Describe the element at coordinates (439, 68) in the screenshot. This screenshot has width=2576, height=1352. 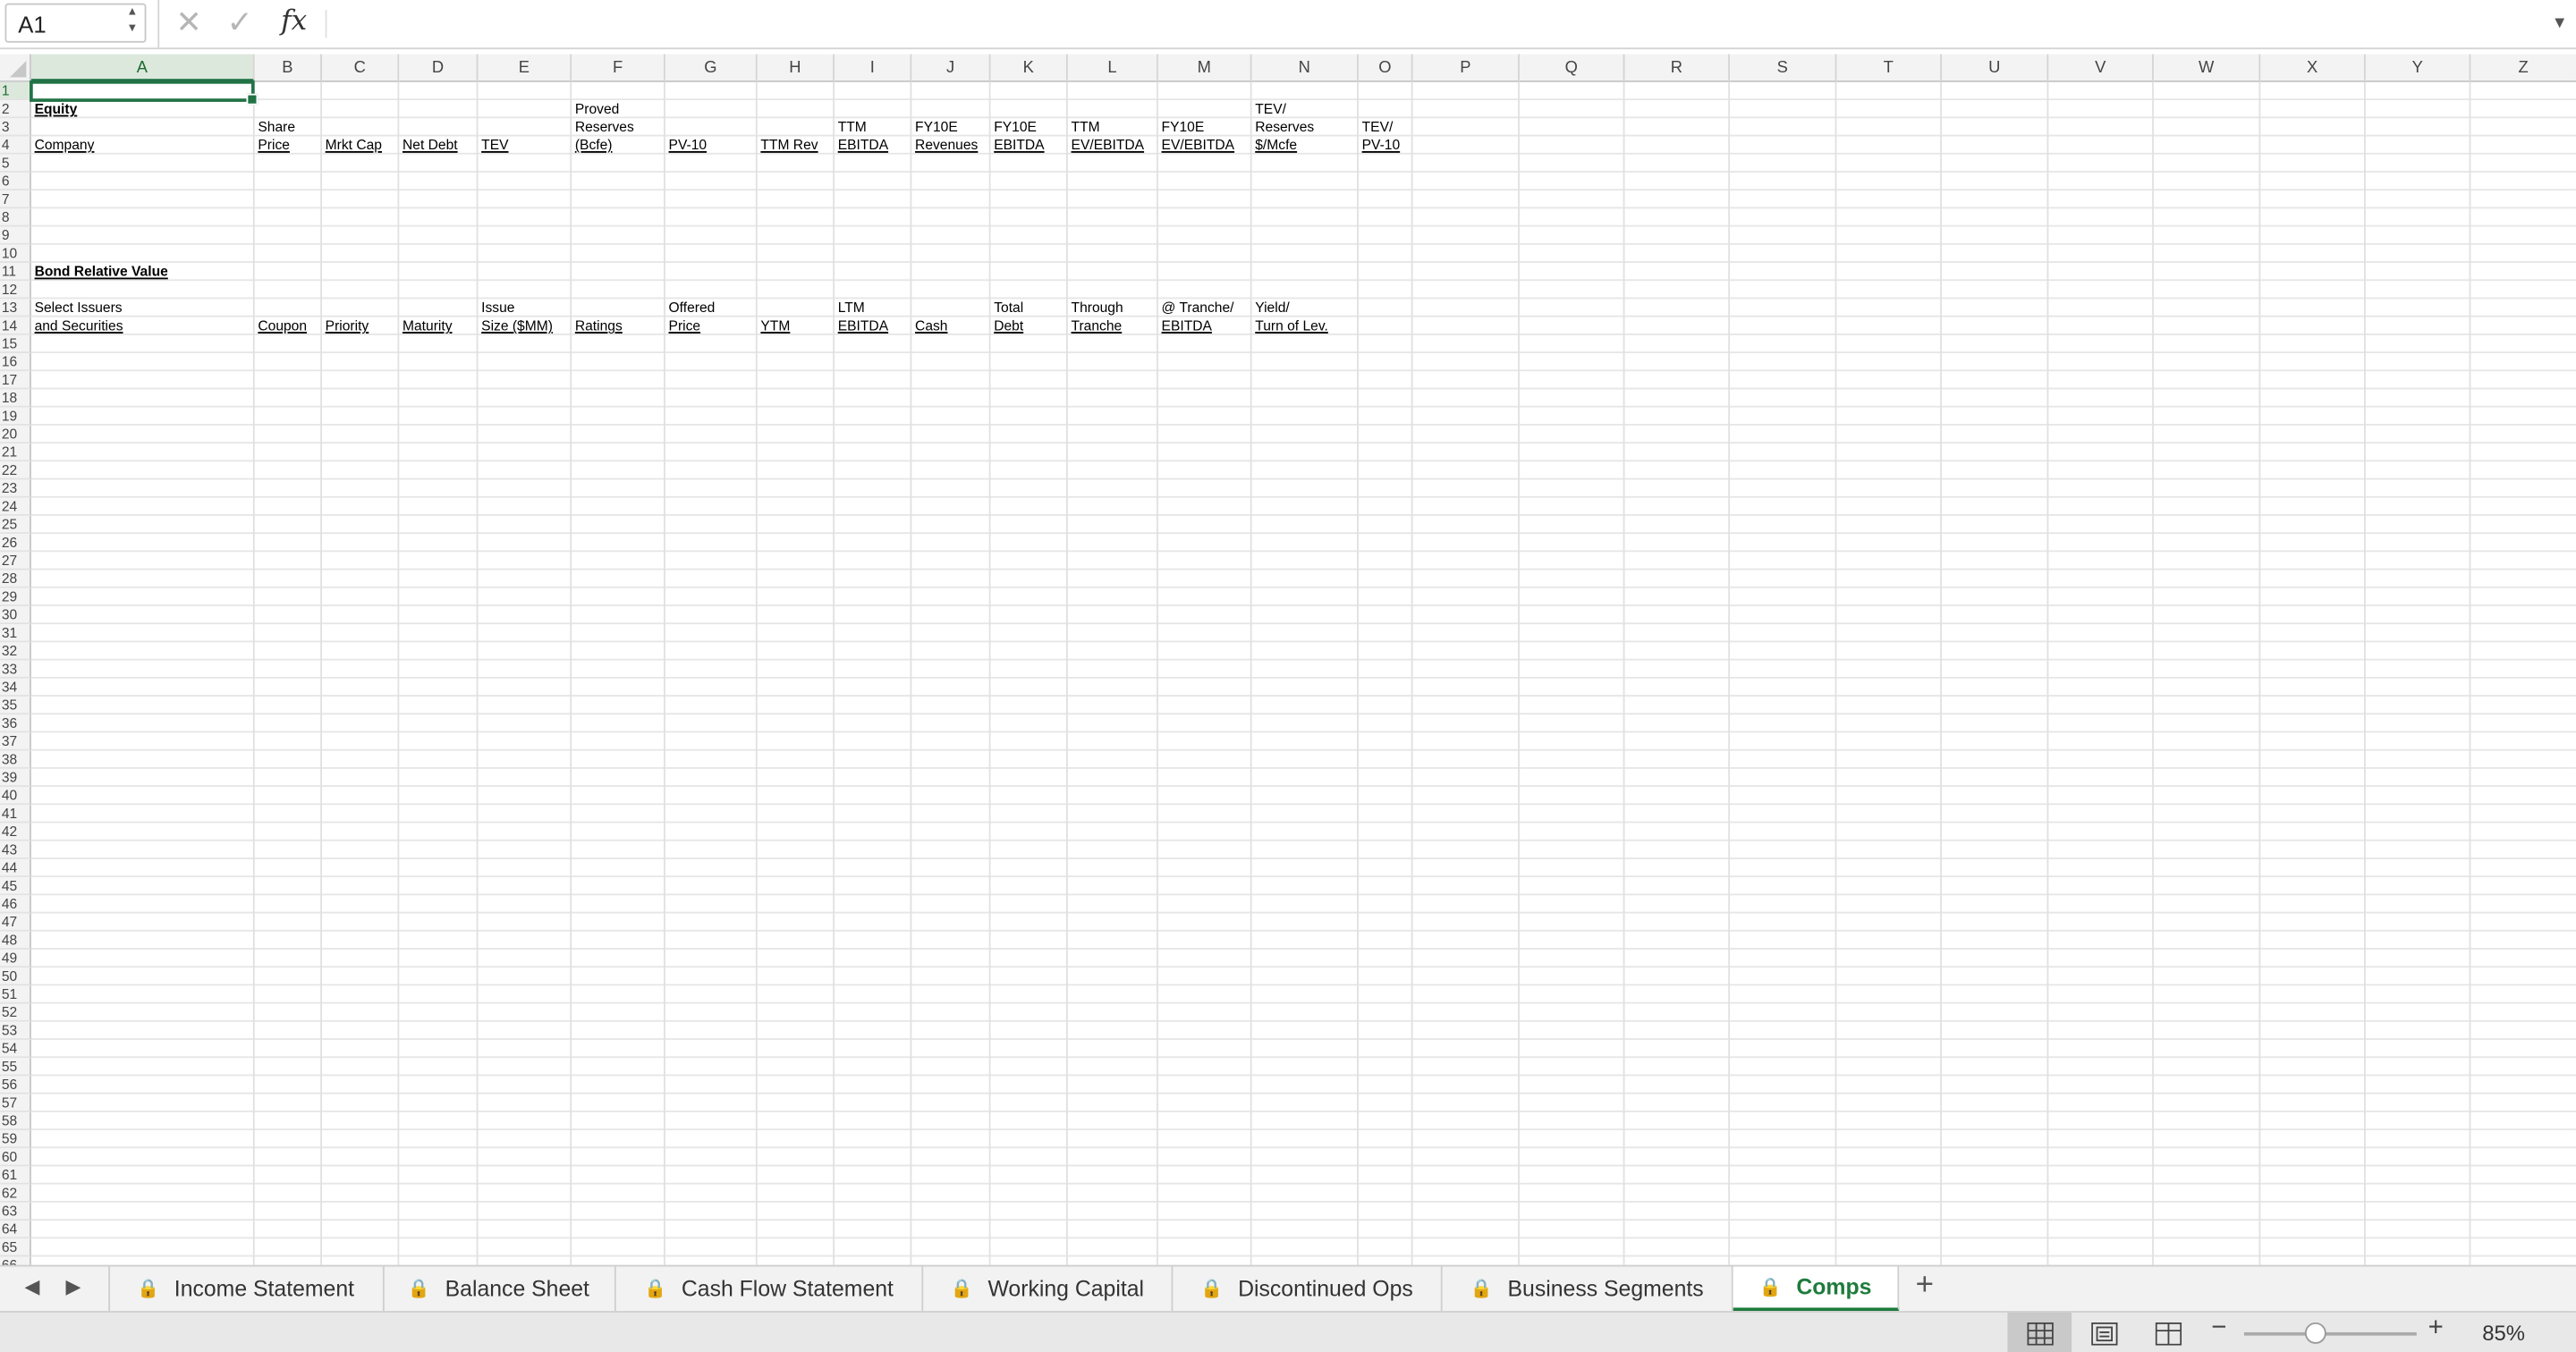
I see `column-header: D` at that location.